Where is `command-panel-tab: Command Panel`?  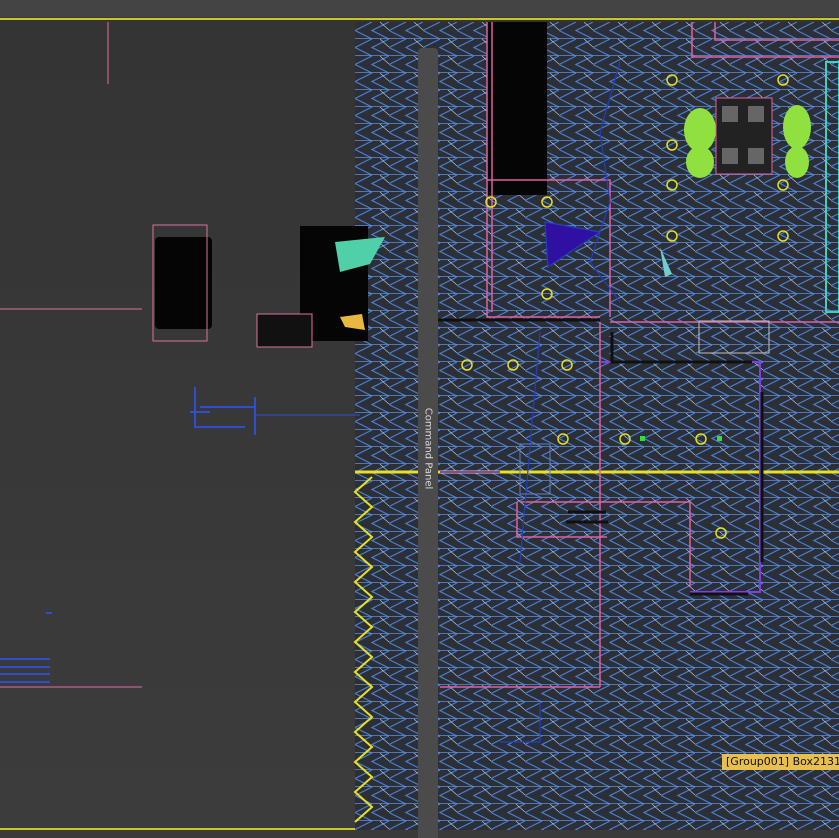
command-panel-tab: Command Panel is located at coordinates (428, 443).